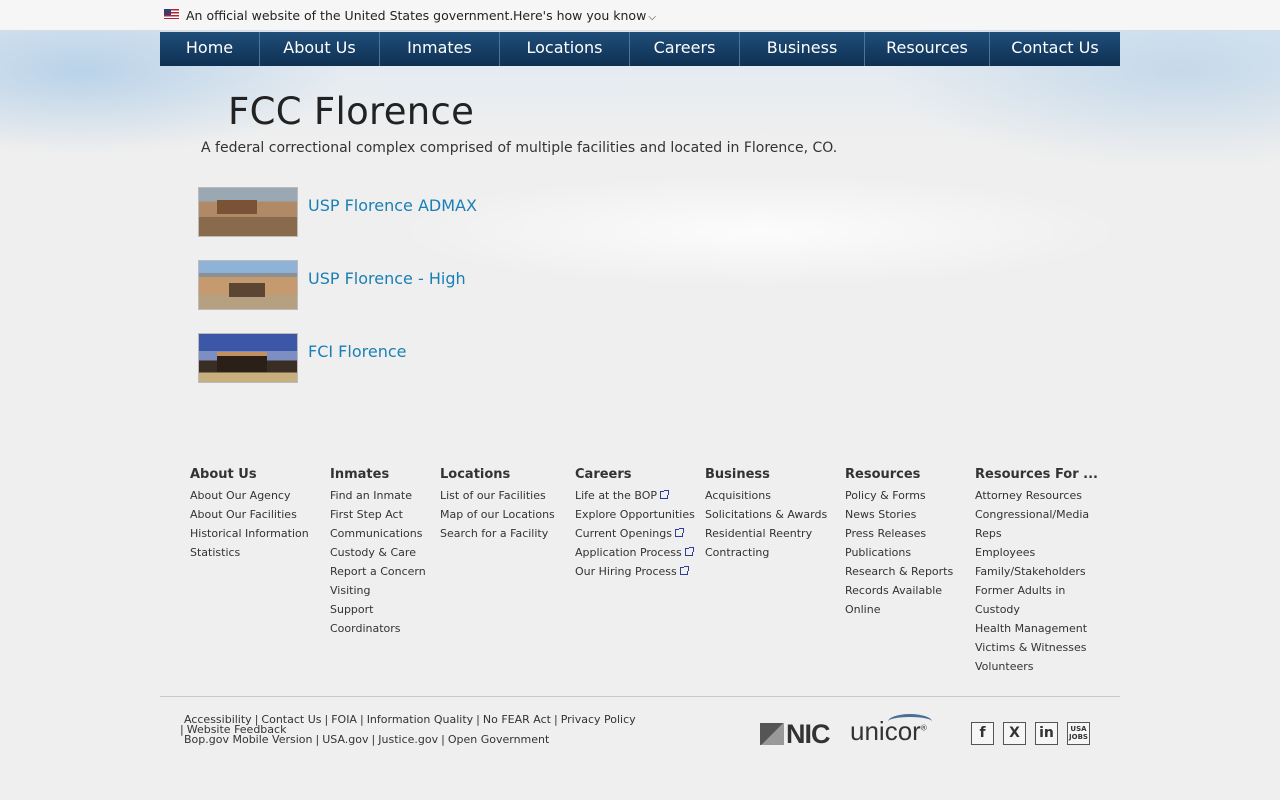 Image resolution: width=1280 pixels, height=800 pixels. What do you see at coordinates (392, 205) in the screenshot?
I see `facility-link: USP Florence ADMAX` at bounding box center [392, 205].